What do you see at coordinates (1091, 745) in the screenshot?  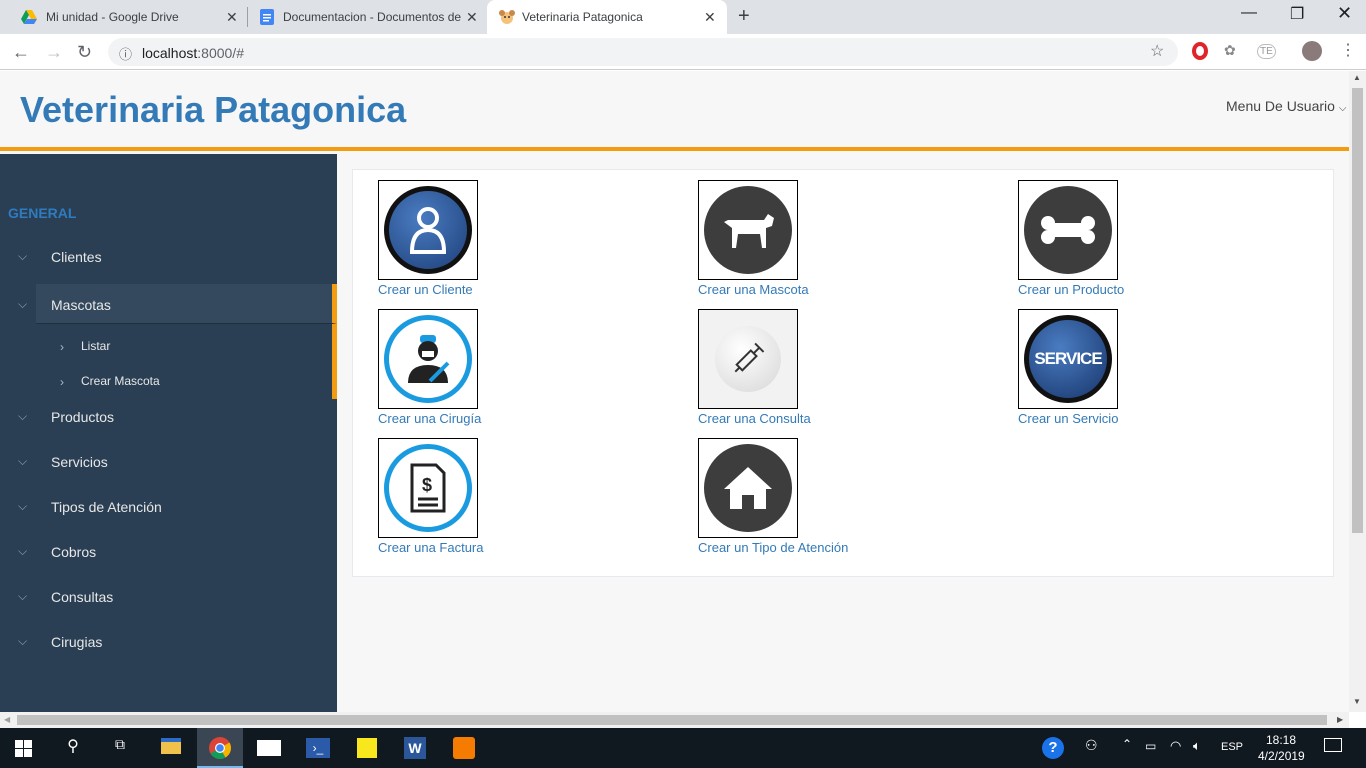 I see `people-icon: ⚇` at bounding box center [1091, 745].